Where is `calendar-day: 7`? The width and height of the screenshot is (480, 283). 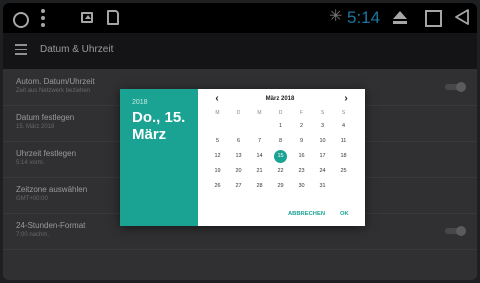
calendar-day: 7 is located at coordinates (259, 141).